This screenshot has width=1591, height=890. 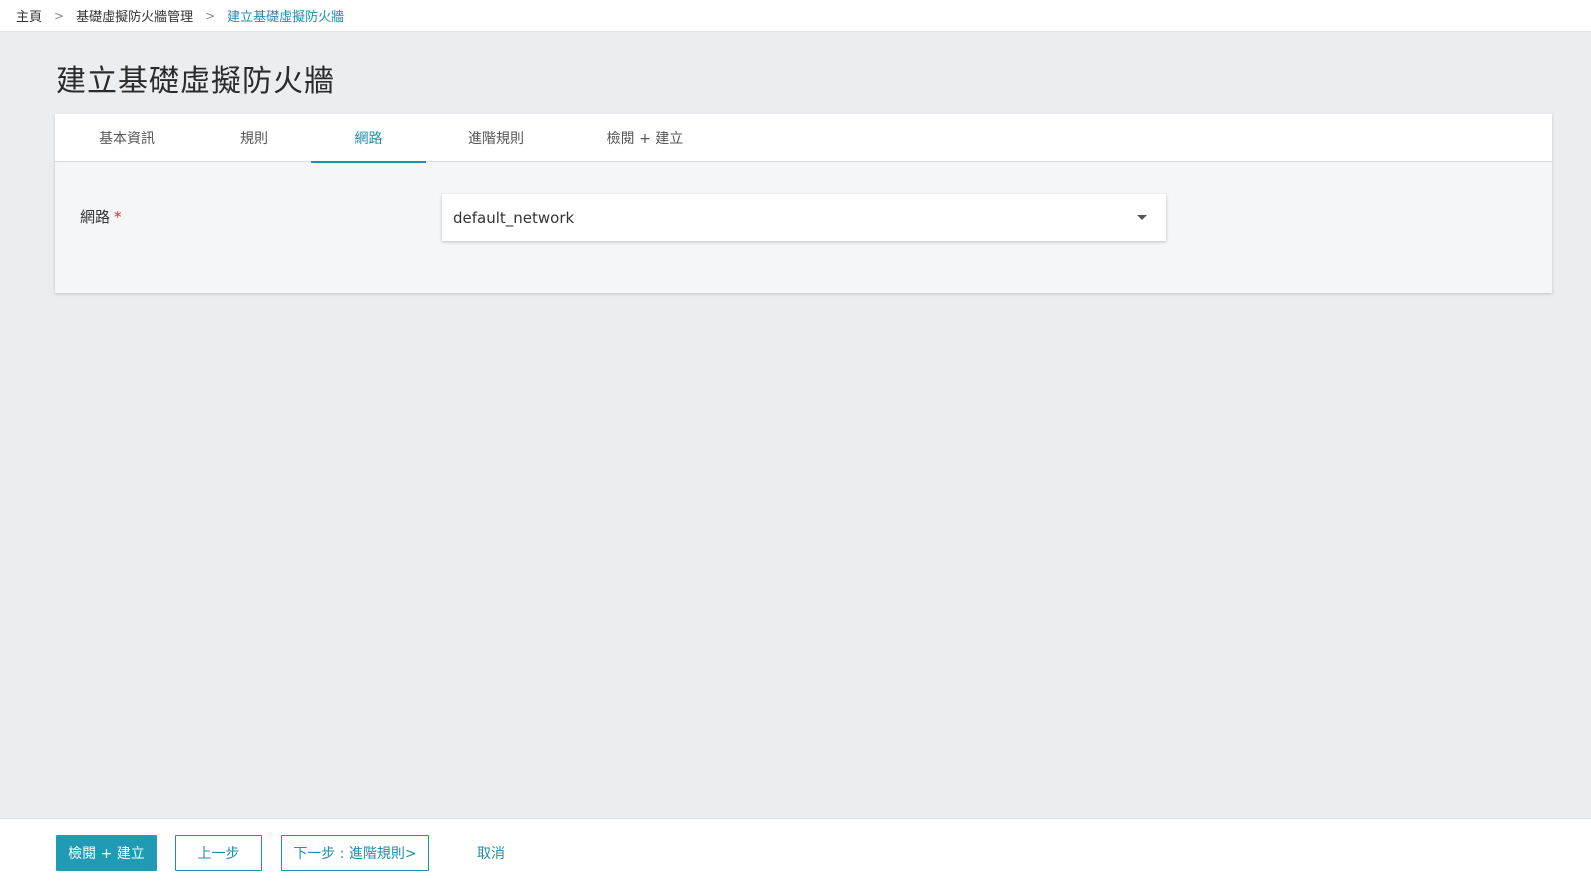 I want to click on tab-rules: 規則, so click(x=254, y=138).